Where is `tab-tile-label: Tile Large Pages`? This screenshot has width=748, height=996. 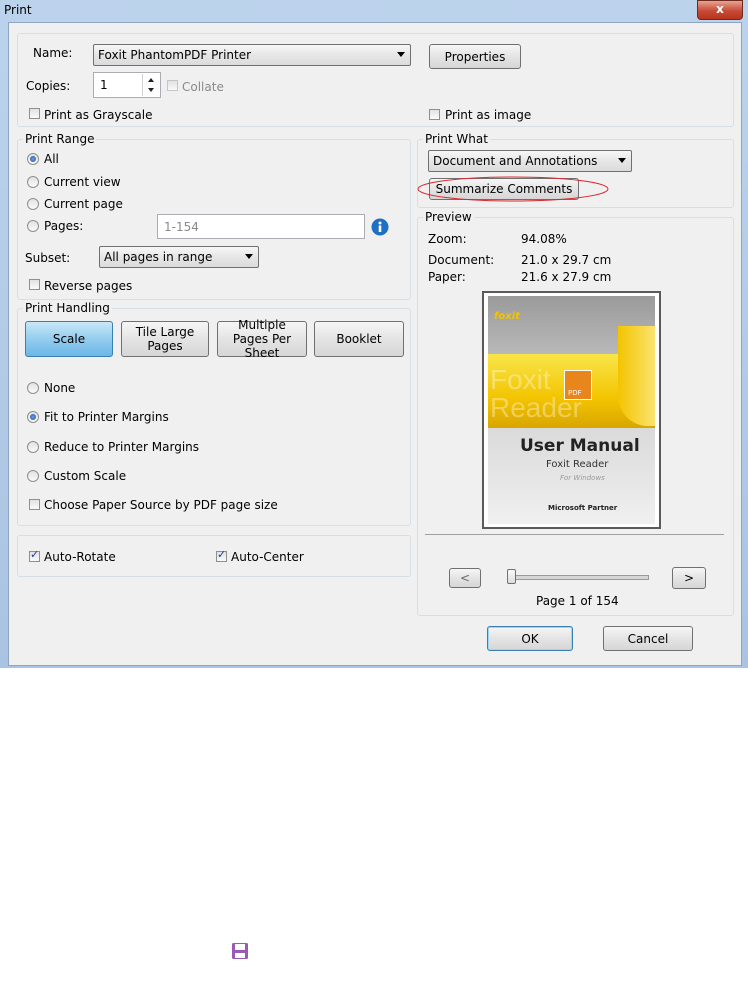
tab-tile-label: Tile Large Pages is located at coordinates (165, 339).